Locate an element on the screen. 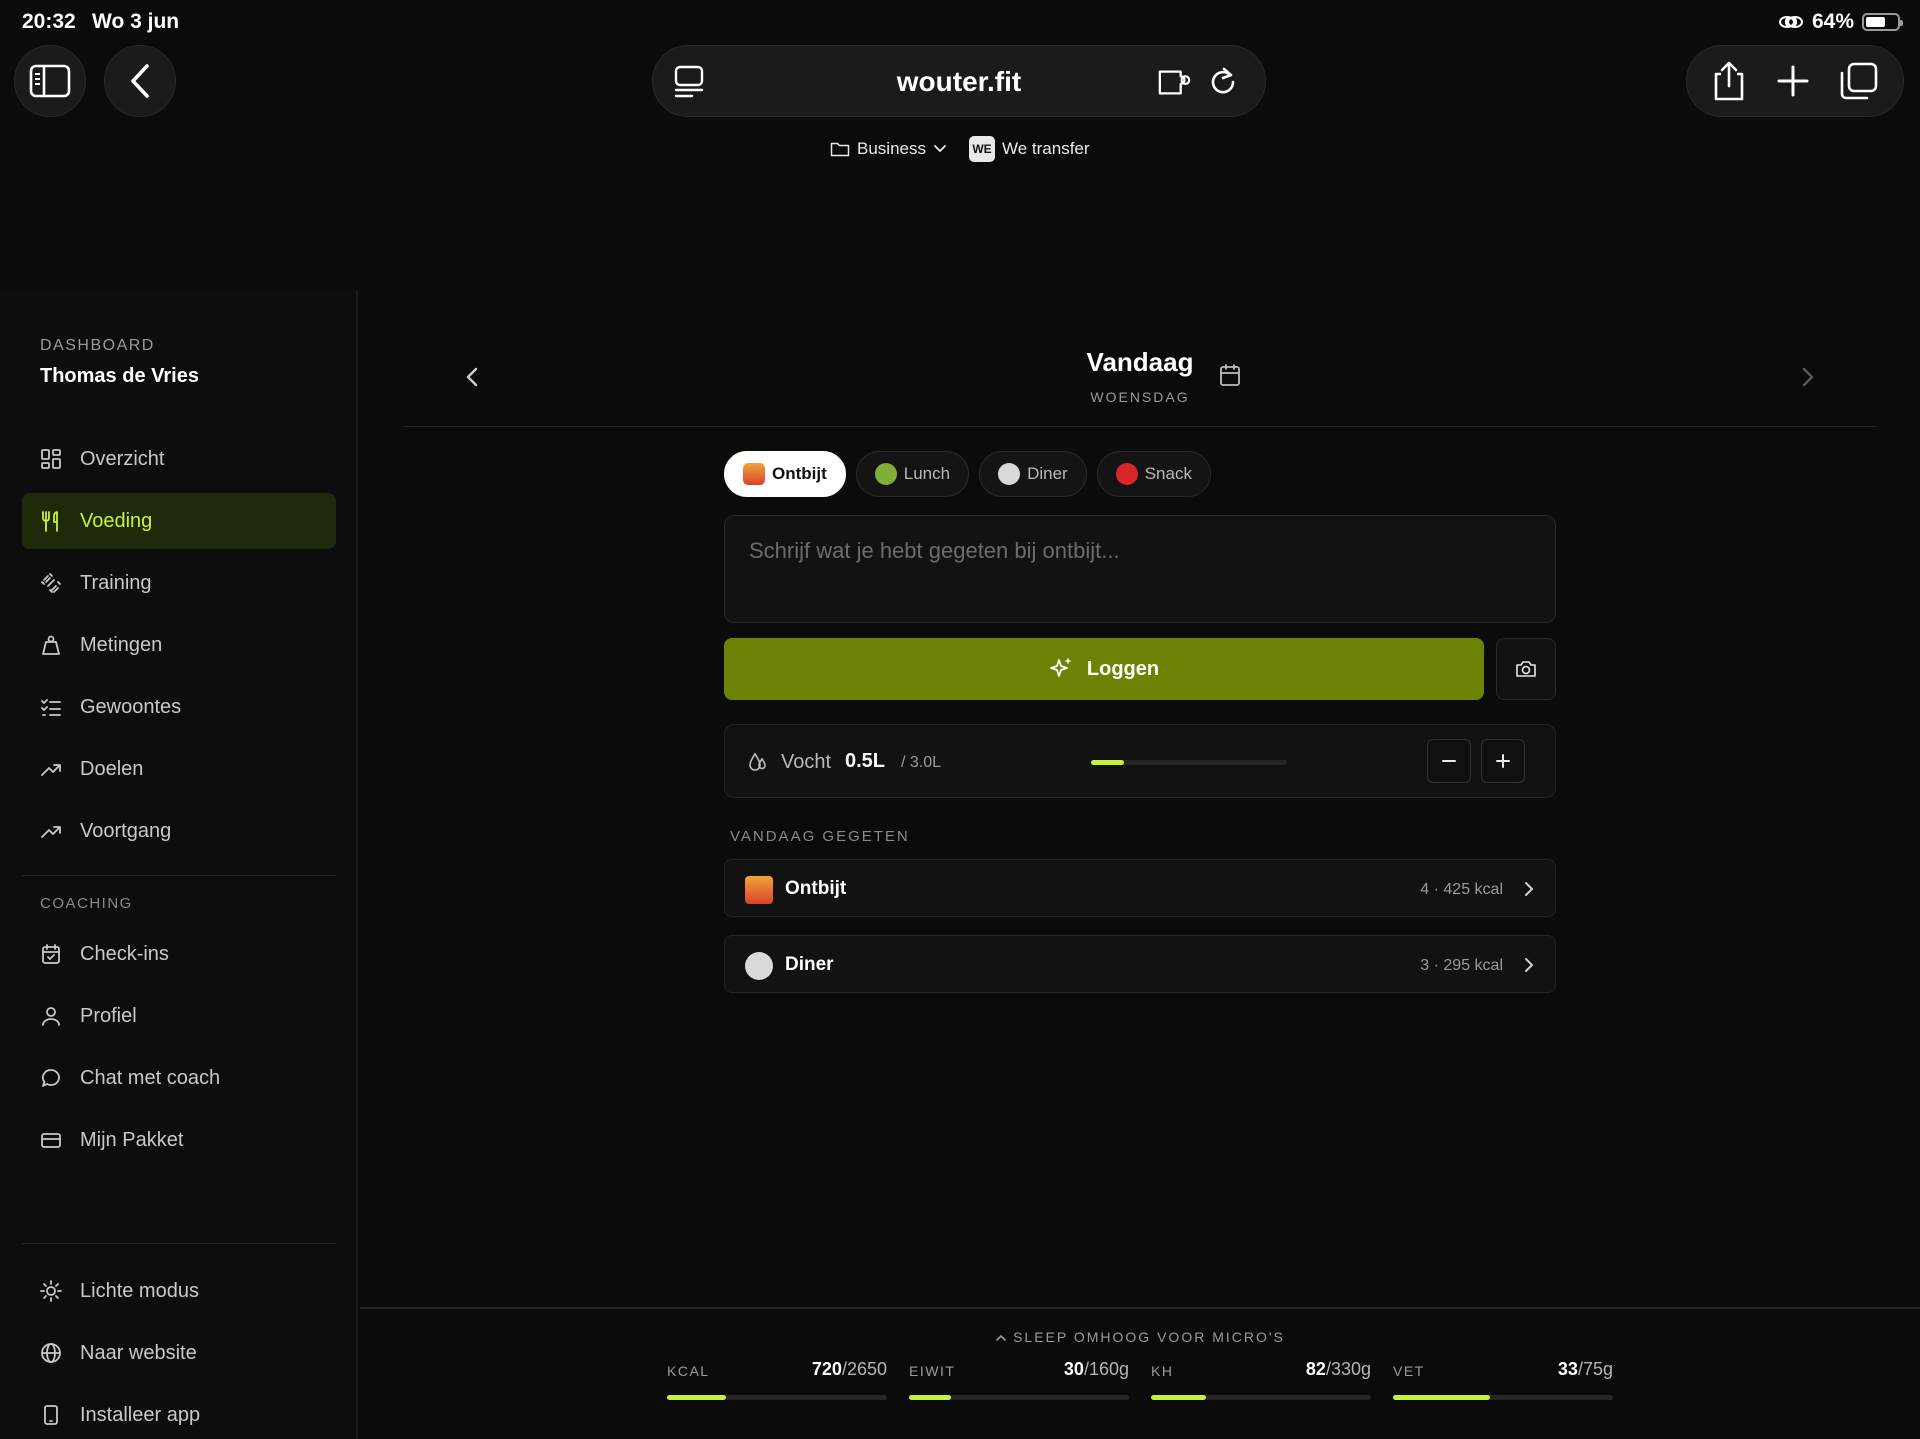 The height and width of the screenshot is (1439, 1920). sidebar-icon is located at coordinates (50, 81).